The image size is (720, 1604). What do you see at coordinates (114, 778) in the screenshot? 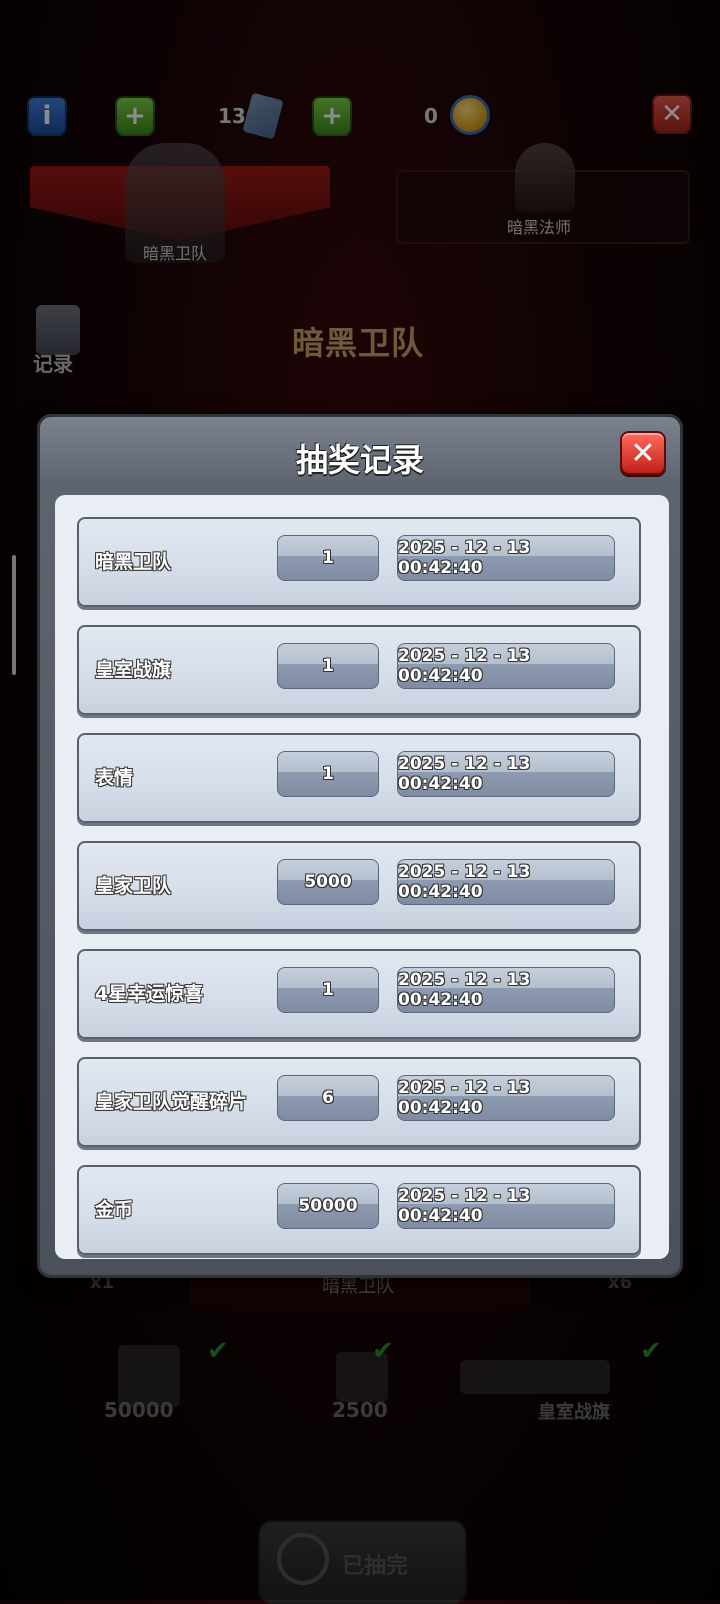
I see `record-item-name: 表情` at bounding box center [114, 778].